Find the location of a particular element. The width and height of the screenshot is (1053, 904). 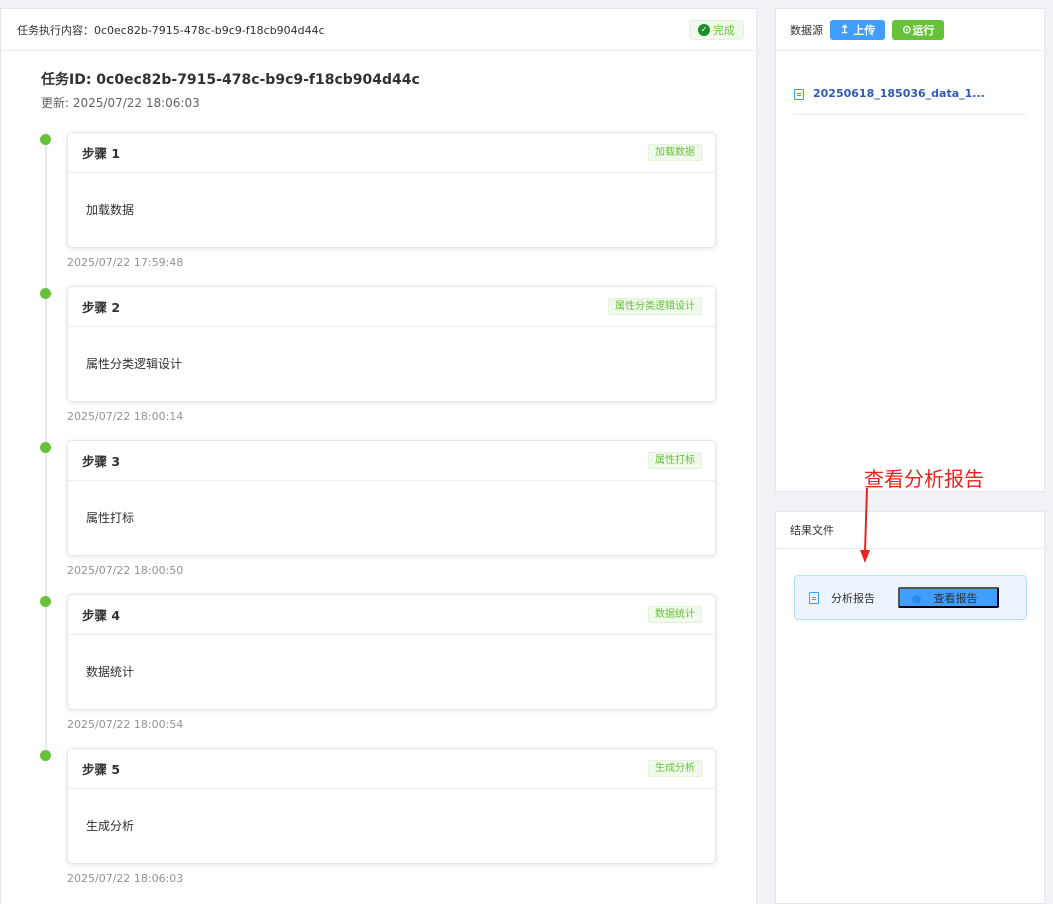

step-card-header: 步骤 3 属性打标 is located at coordinates (391, 461).